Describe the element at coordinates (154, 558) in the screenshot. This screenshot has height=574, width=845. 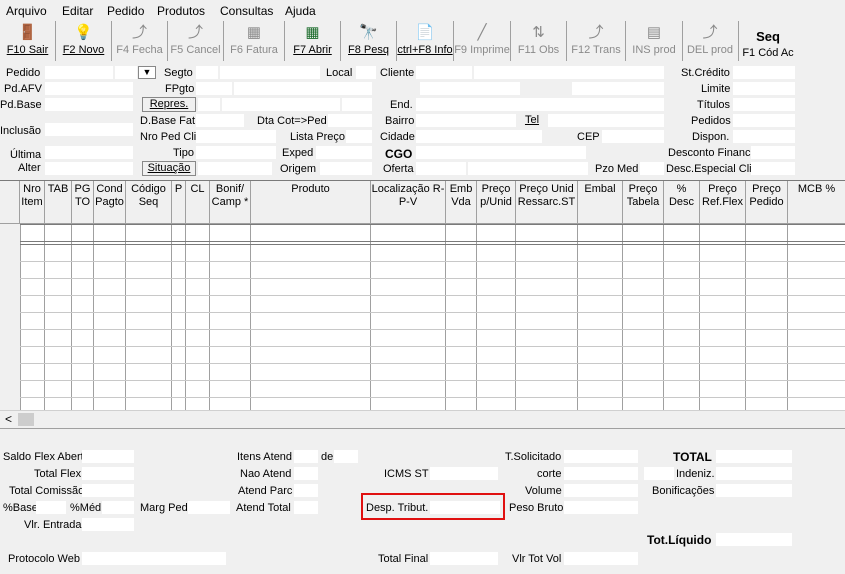
I see `protocolo-web-field` at that location.